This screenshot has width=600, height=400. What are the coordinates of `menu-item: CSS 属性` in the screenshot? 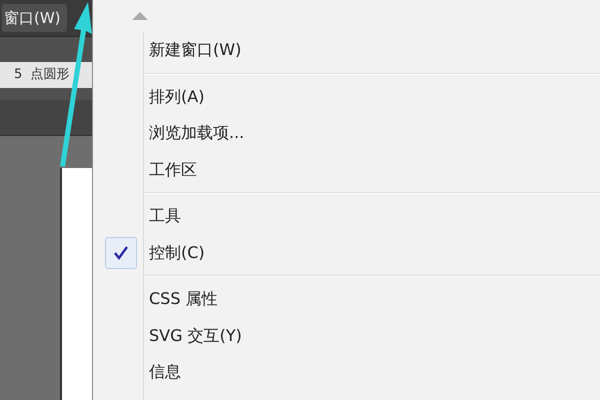 It's located at (346, 299).